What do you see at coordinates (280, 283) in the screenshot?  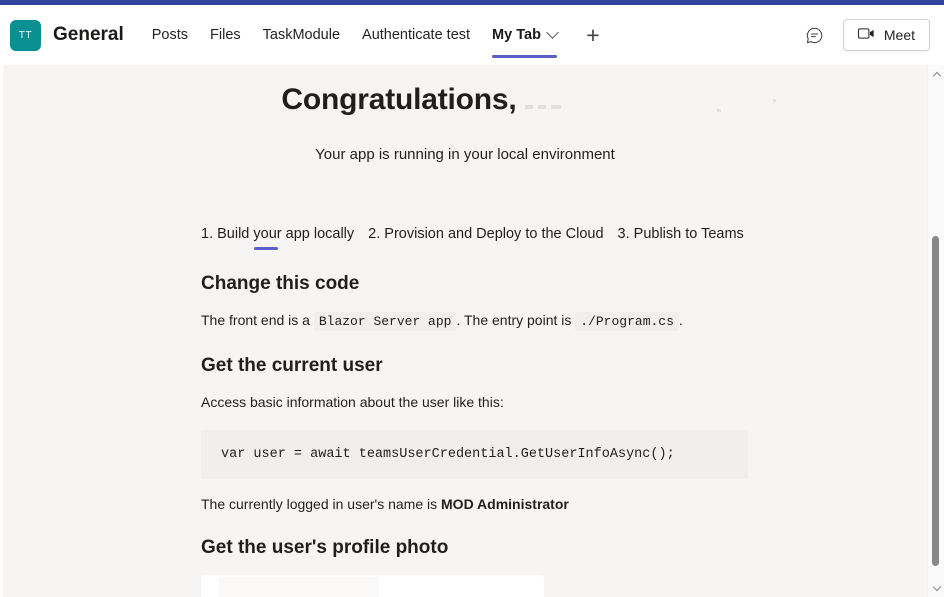 I see `heading-change-this-code: Change this code` at bounding box center [280, 283].